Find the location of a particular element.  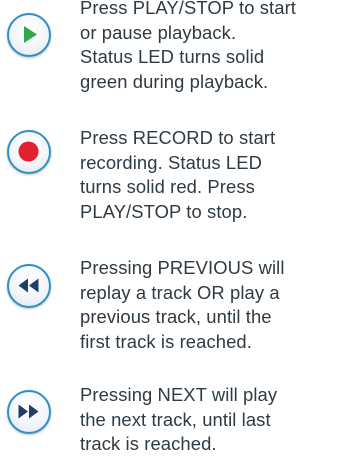

next-line-3: track is reached. is located at coordinates (148, 443).